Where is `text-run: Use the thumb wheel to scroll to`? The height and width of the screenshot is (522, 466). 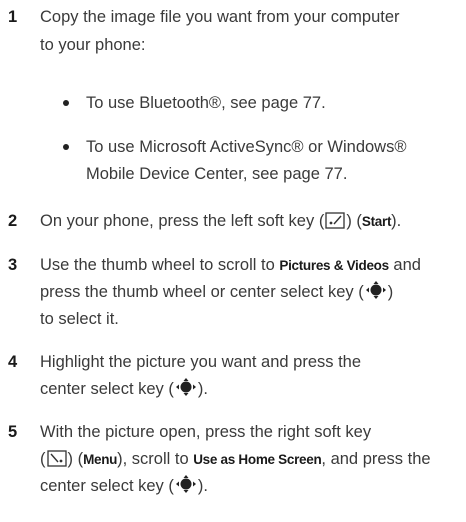 text-run: Use the thumb wheel to scroll to is located at coordinates (160, 265).